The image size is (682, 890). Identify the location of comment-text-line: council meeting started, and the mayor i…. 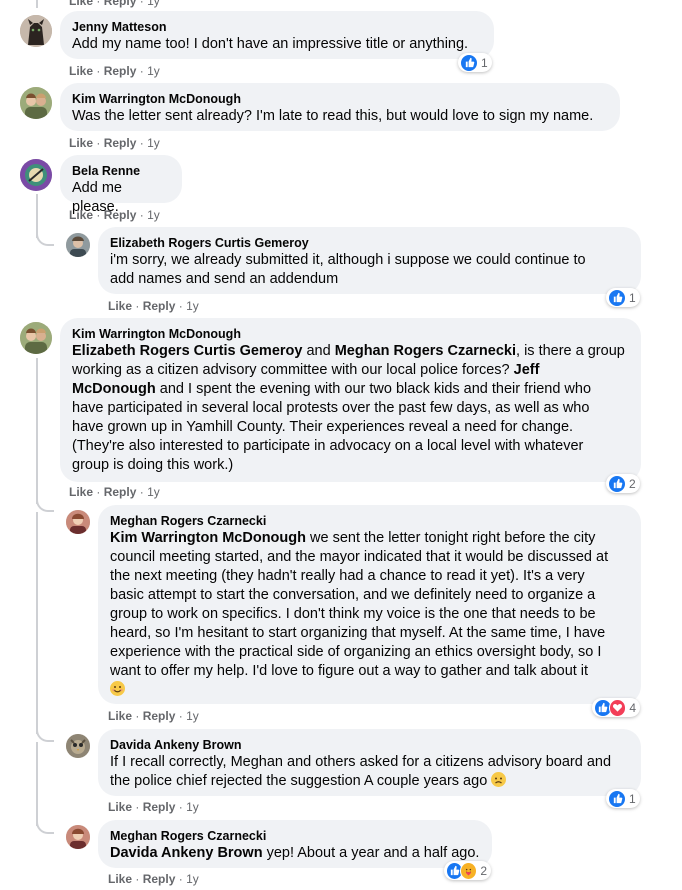
(359, 557).